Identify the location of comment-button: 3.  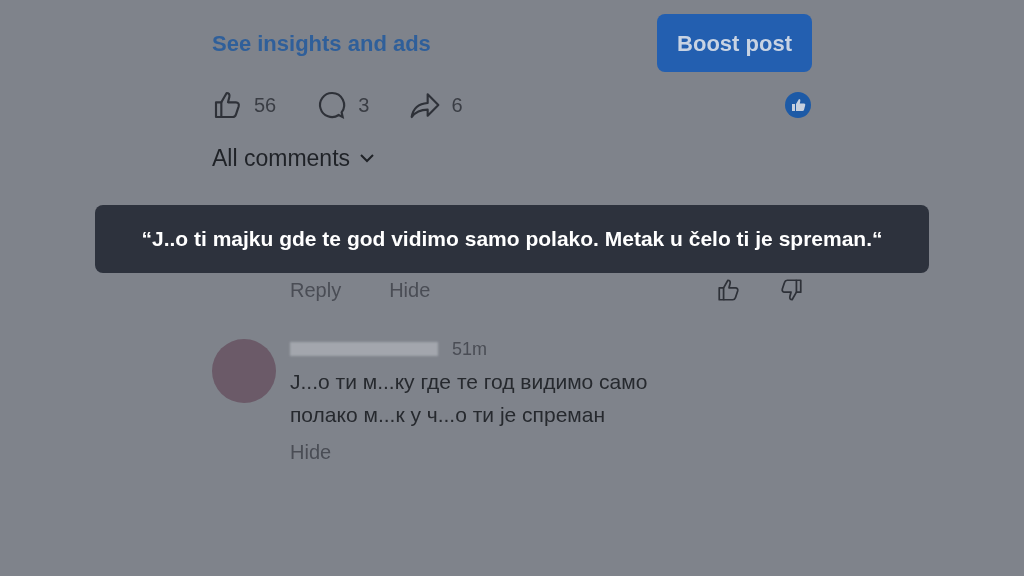
(343, 105).